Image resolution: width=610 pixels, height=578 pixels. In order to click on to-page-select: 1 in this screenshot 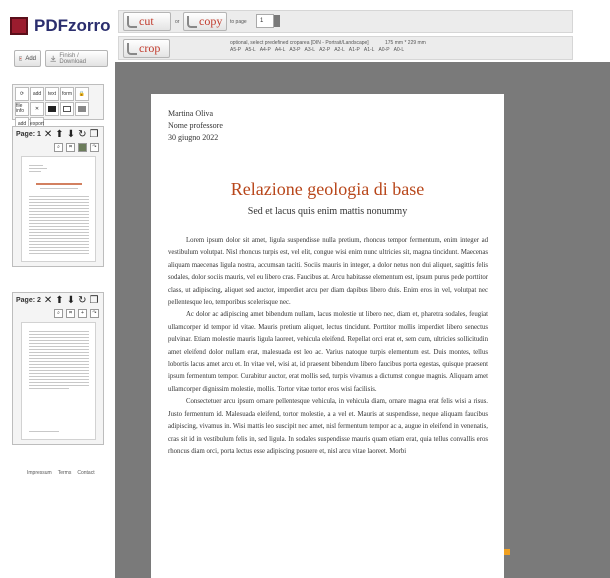, I will do `click(268, 21)`.